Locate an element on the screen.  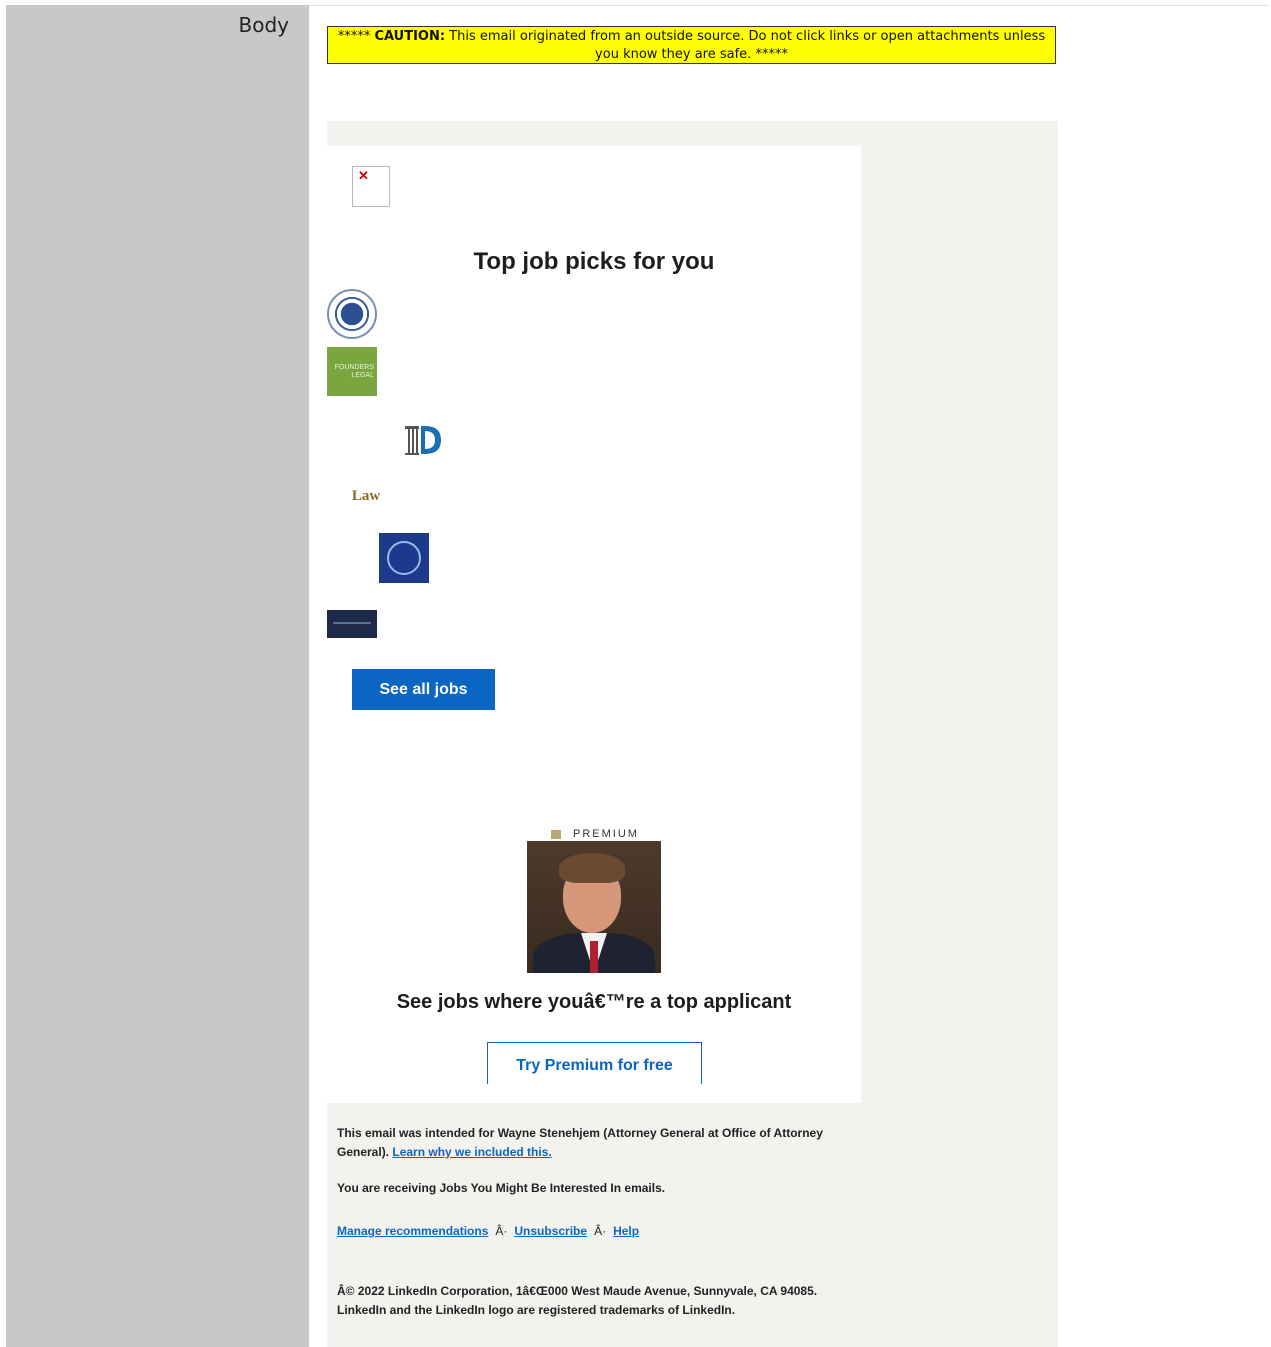
dark-banner-logo is located at coordinates (352, 624).